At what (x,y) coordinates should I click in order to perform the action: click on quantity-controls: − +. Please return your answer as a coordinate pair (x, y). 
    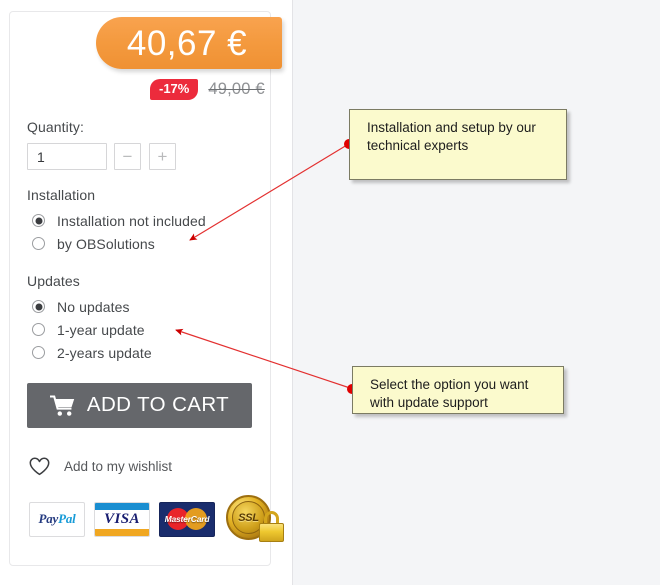
    Looking at the image, I should click on (137, 156).